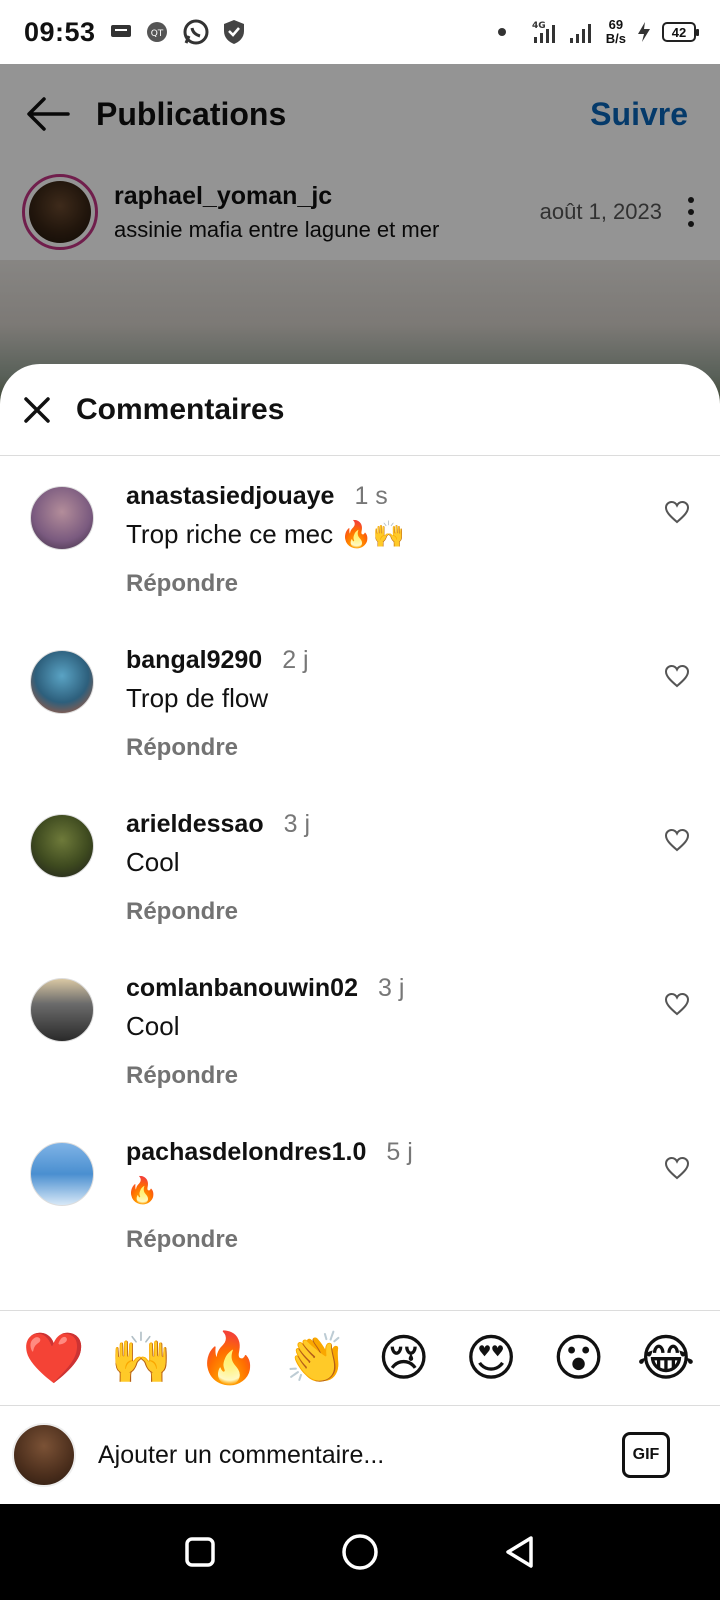  I want to click on comment-username: arieldessao, so click(195, 824).